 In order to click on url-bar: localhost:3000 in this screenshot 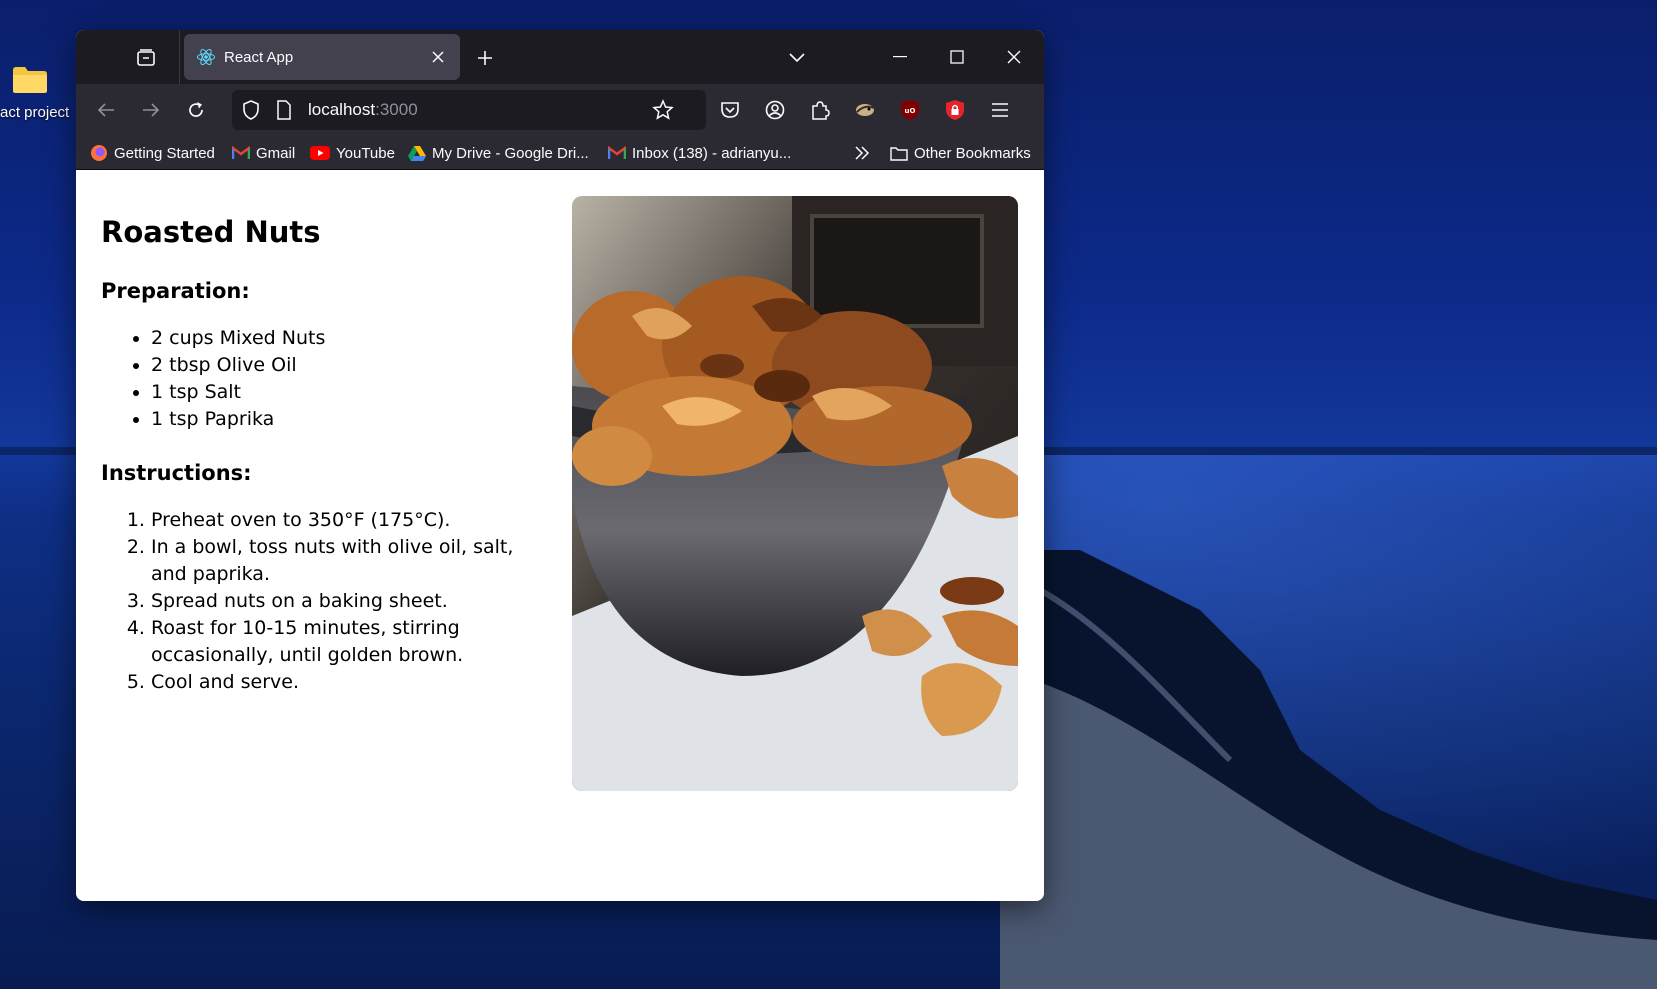, I will do `click(469, 110)`.